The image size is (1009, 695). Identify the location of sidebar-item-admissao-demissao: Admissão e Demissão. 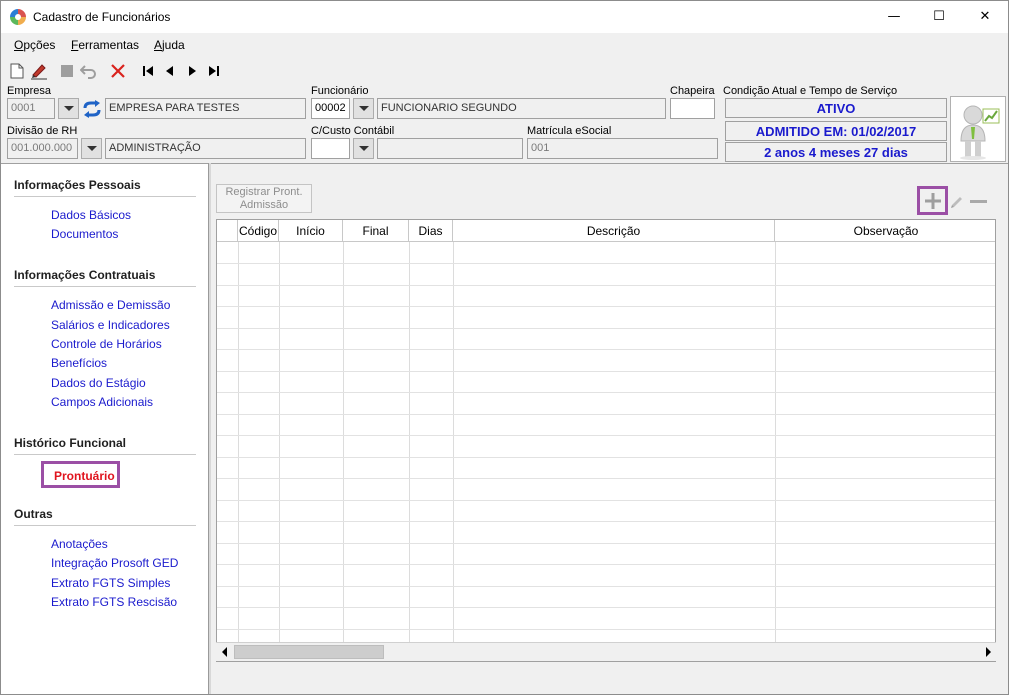
(110, 305).